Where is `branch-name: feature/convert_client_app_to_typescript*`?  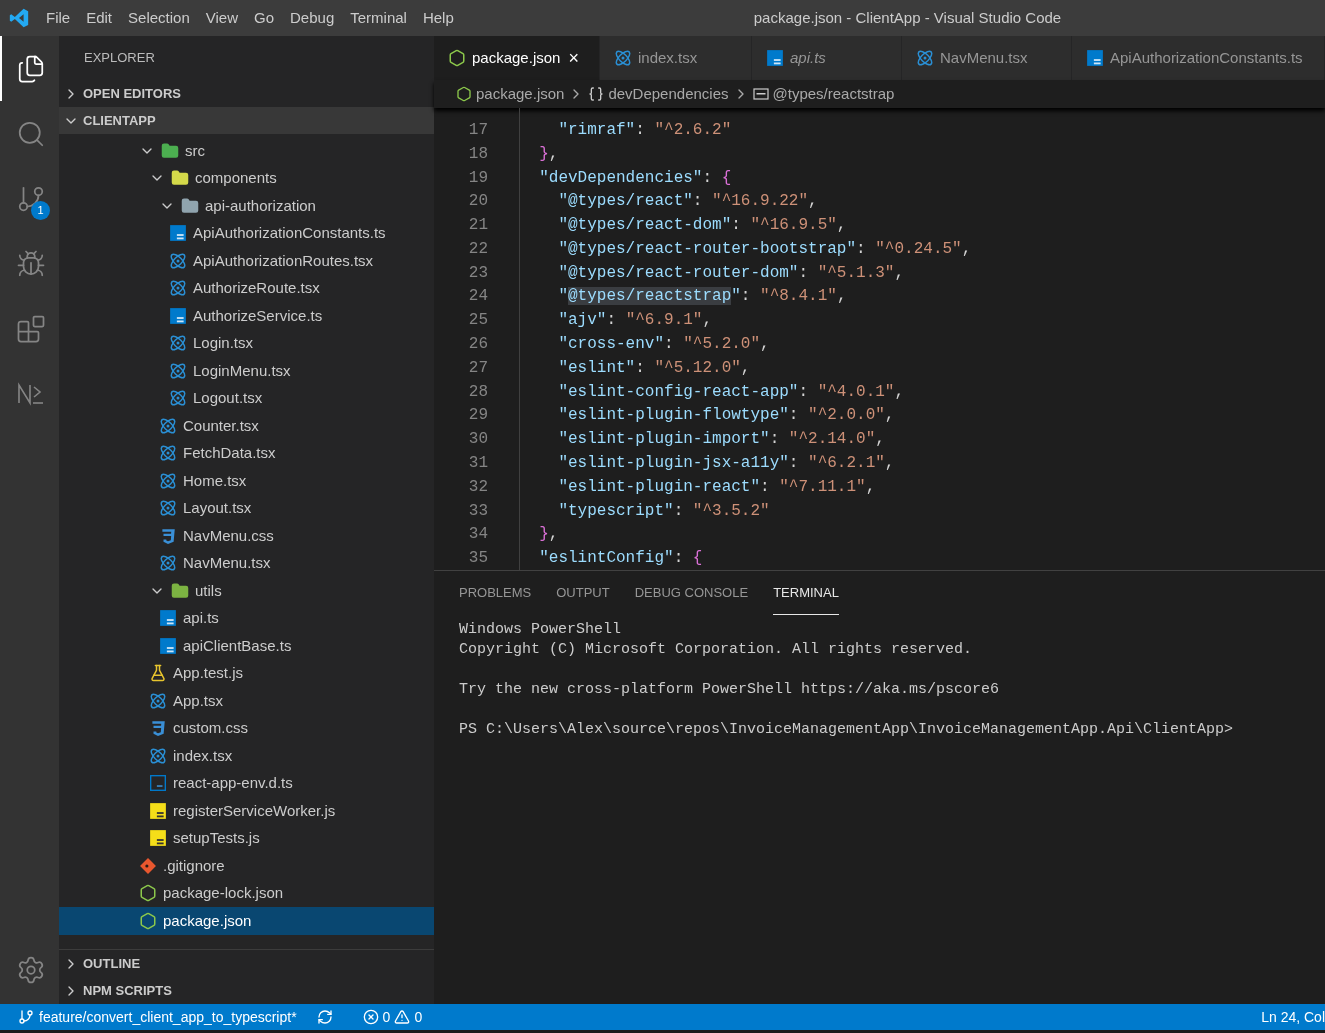
branch-name: feature/convert_client_app_to_typescript* is located at coordinates (168, 1017).